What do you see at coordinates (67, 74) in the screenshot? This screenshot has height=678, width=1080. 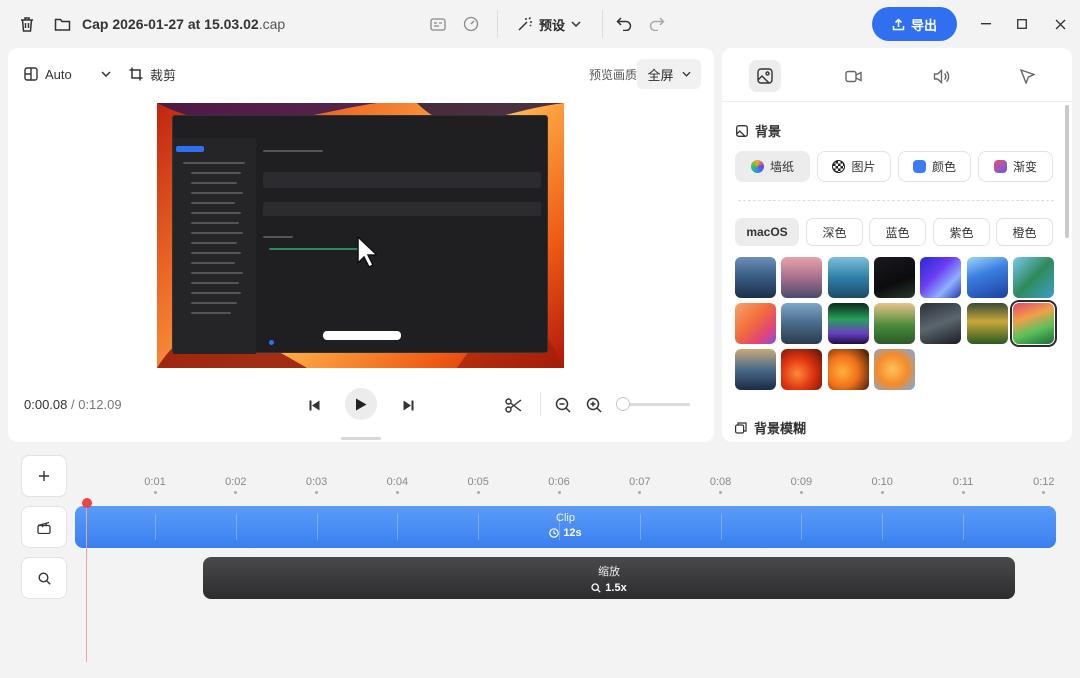 I see `layout-dropdown: Auto` at bounding box center [67, 74].